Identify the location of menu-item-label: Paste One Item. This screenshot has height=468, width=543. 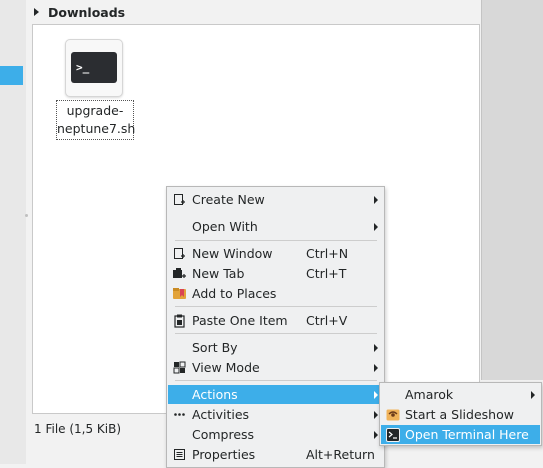
(240, 320).